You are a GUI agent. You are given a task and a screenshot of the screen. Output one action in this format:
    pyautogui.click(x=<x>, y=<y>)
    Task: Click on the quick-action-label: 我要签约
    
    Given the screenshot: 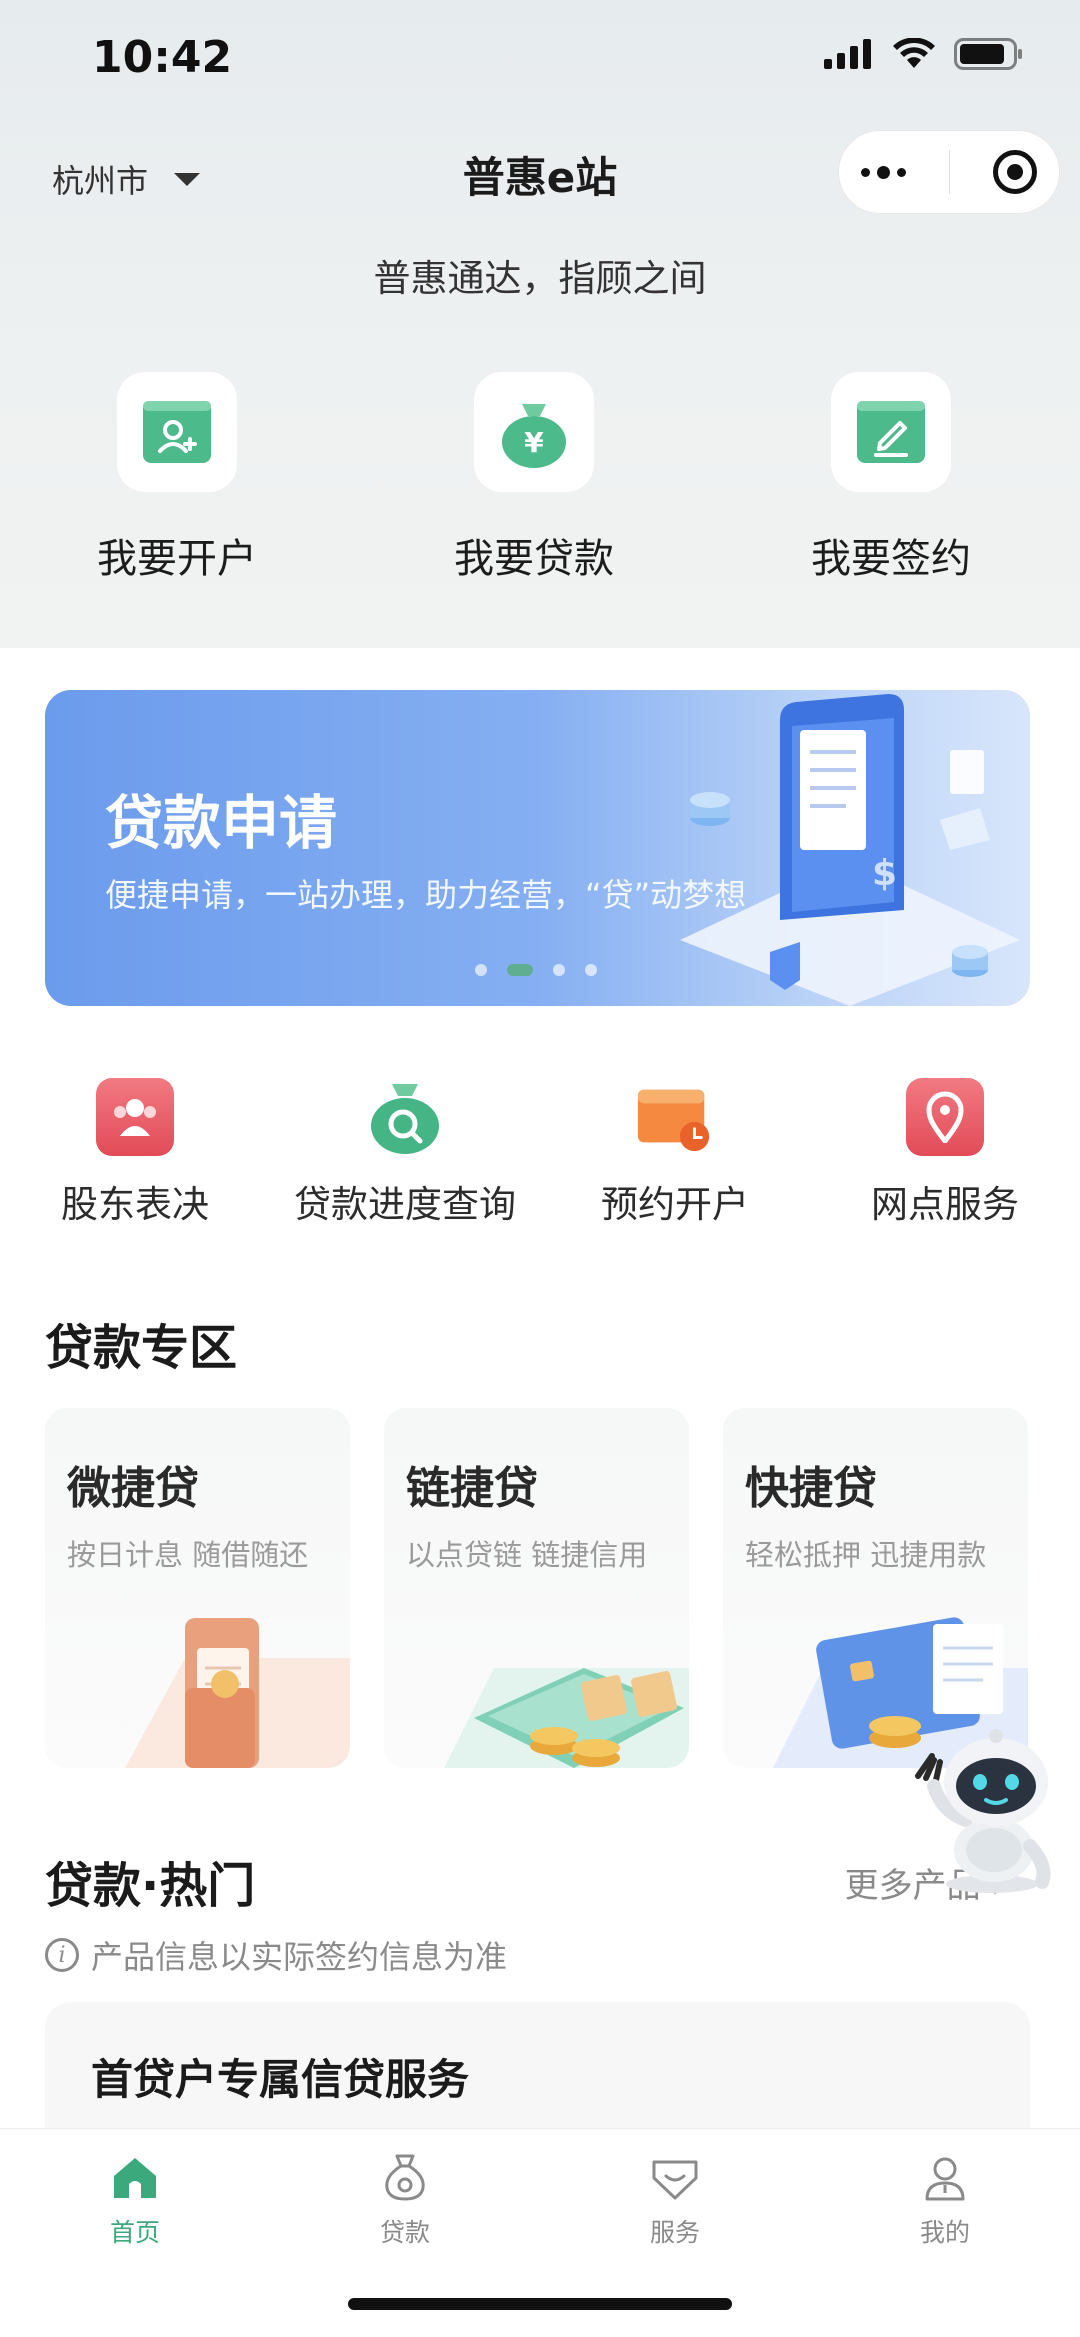 What is the action you would take?
    pyautogui.click(x=891, y=559)
    